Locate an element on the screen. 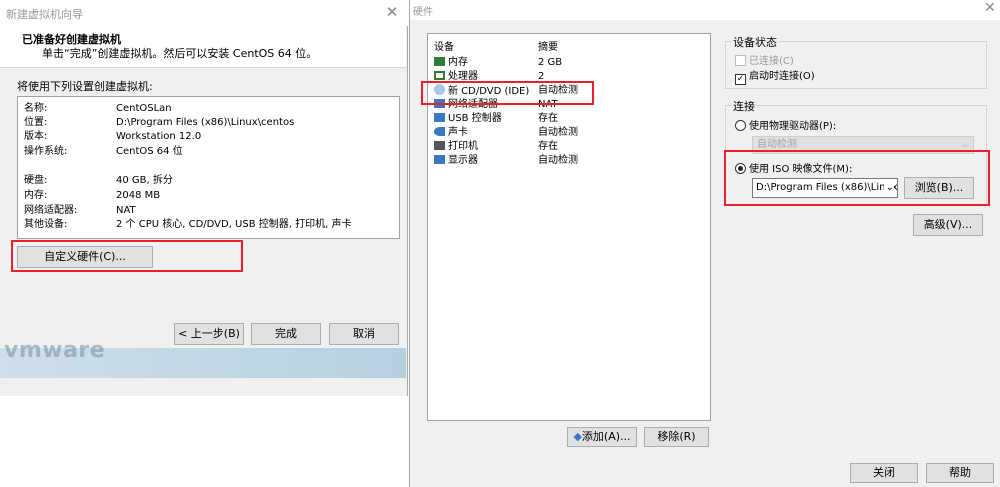 The height and width of the screenshot is (487, 1000). summary-column-header: 摘要 is located at coordinates (548, 47).